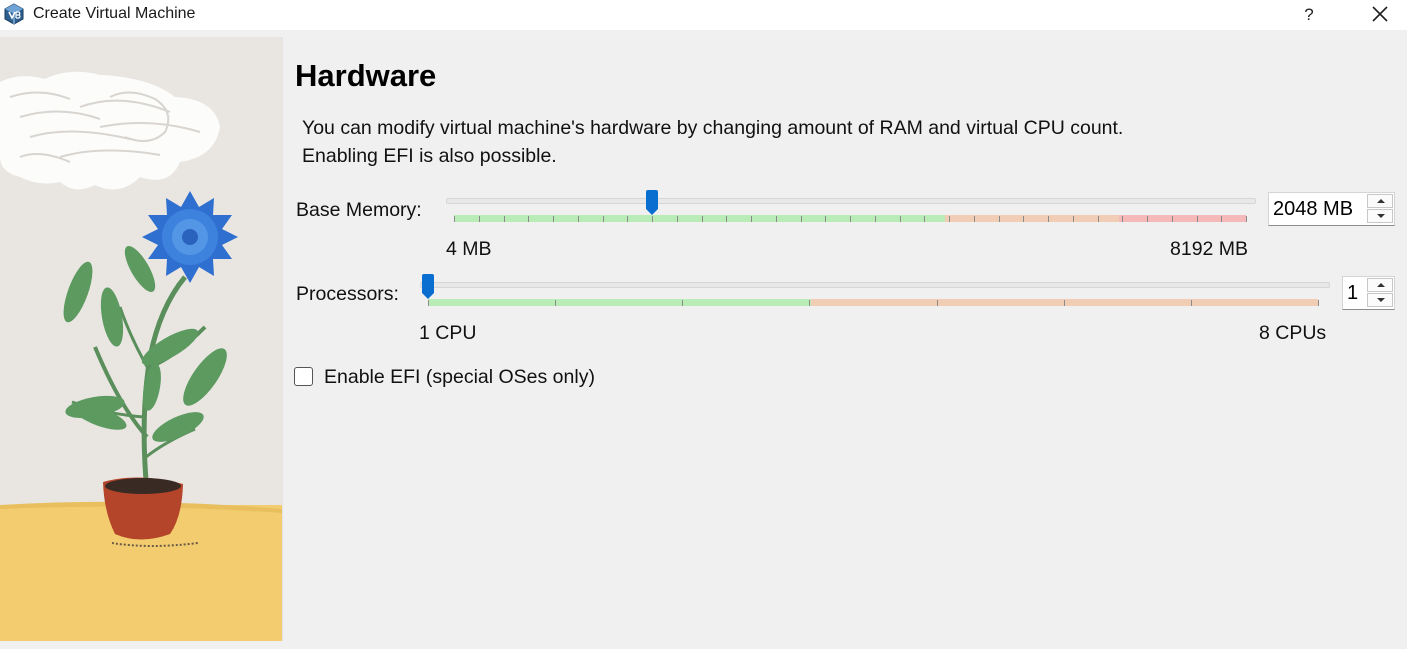 The width and height of the screenshot is (1407, 649). What do you see at coordinates (1293, 333) in the screenshot?
I see `processors-max-label: 8 CPUs` at bounding box center [1293, 333].